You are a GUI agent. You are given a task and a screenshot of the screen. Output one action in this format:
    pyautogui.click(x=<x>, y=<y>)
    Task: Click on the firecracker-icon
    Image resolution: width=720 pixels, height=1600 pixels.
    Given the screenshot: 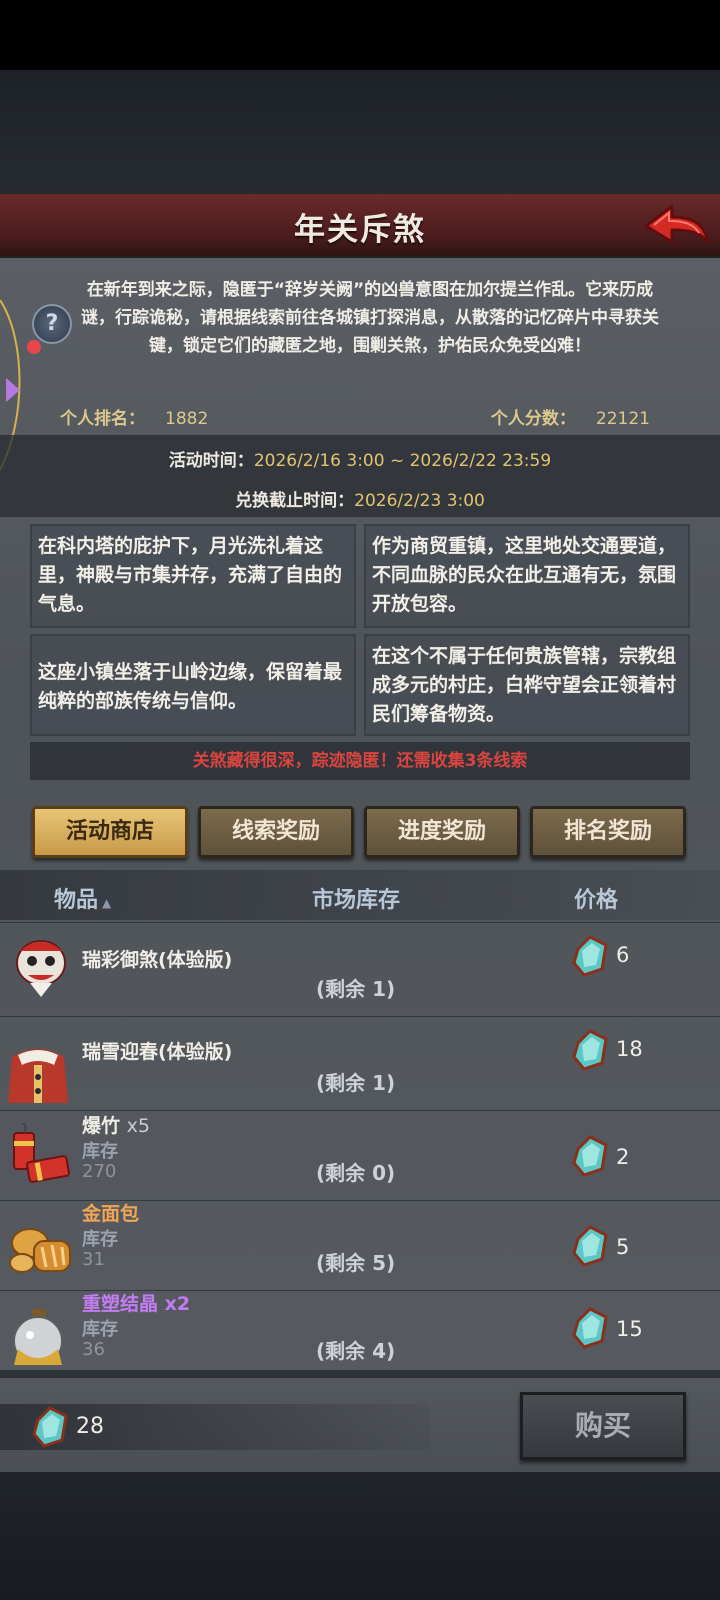 What is the action you would take?
    pyautogui.click(x=41, y=1153)
    